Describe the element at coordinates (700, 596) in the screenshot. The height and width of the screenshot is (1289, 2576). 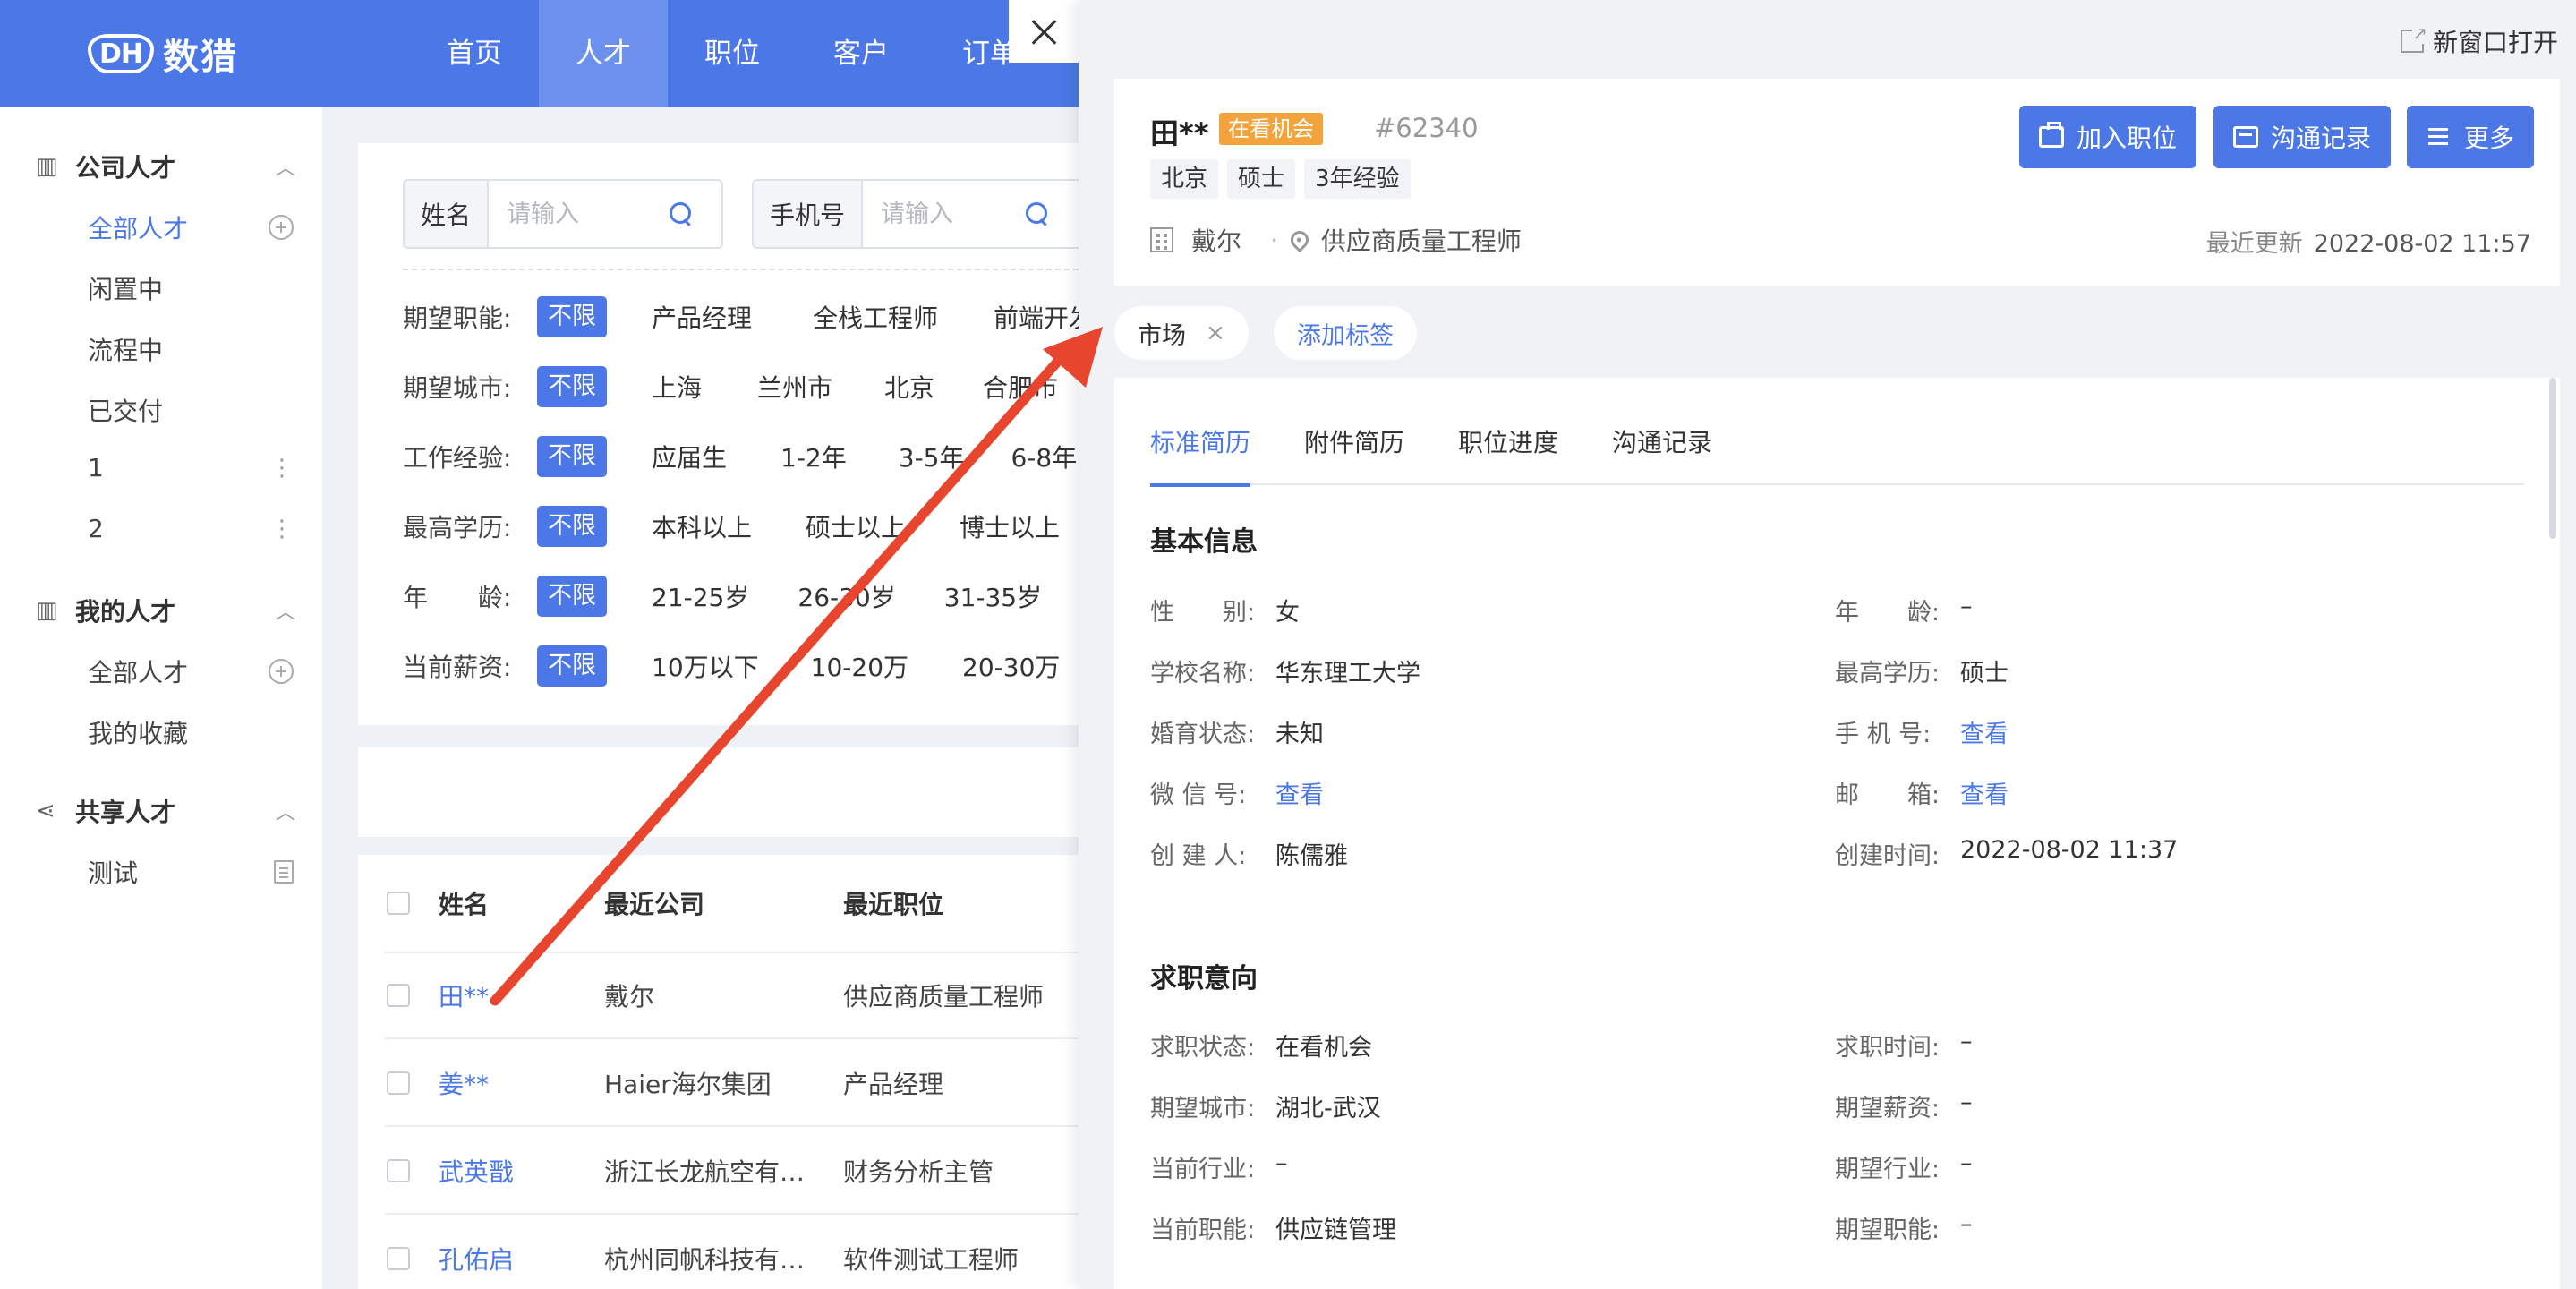
I see `filter-option: 21-25岁` at that location.